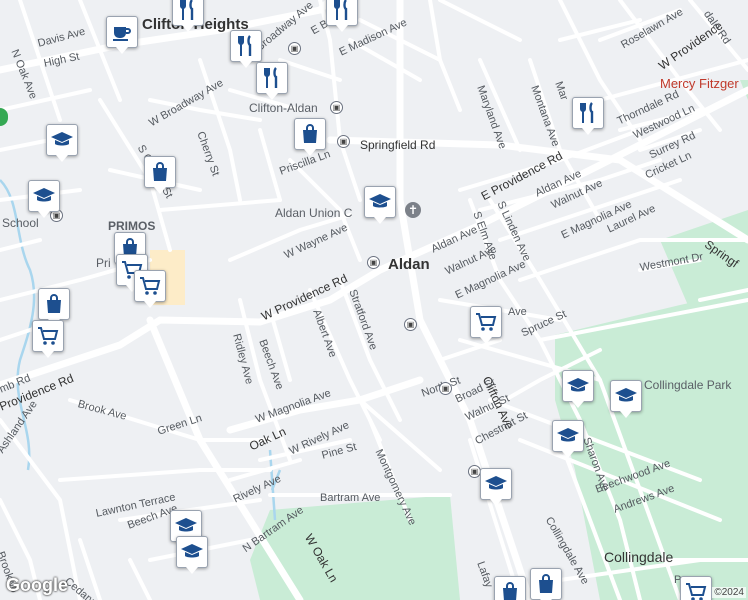 Image resolution: width=748 pixels, height=600 pixels. What do you see at coordinates (132, 226) in the screenshot?
I see `place-primos: PRIMOS` at bounding box center [132, 226].